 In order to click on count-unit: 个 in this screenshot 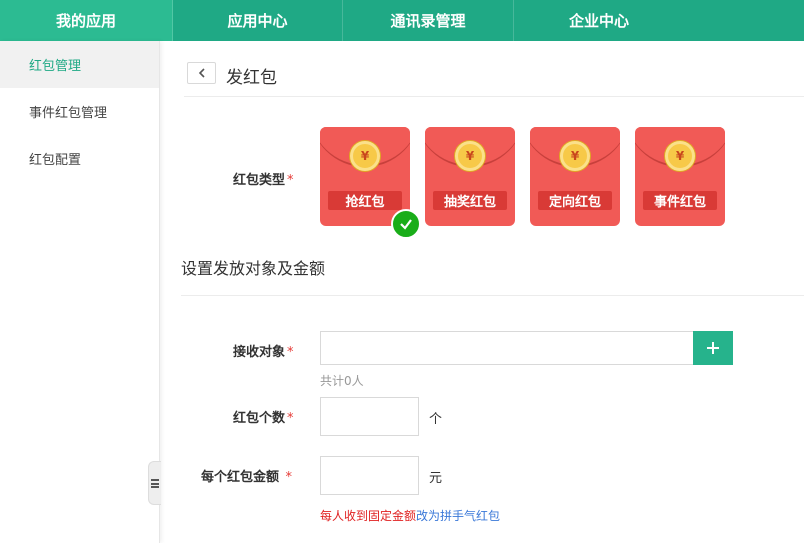, I will do `click(436, 419)`.